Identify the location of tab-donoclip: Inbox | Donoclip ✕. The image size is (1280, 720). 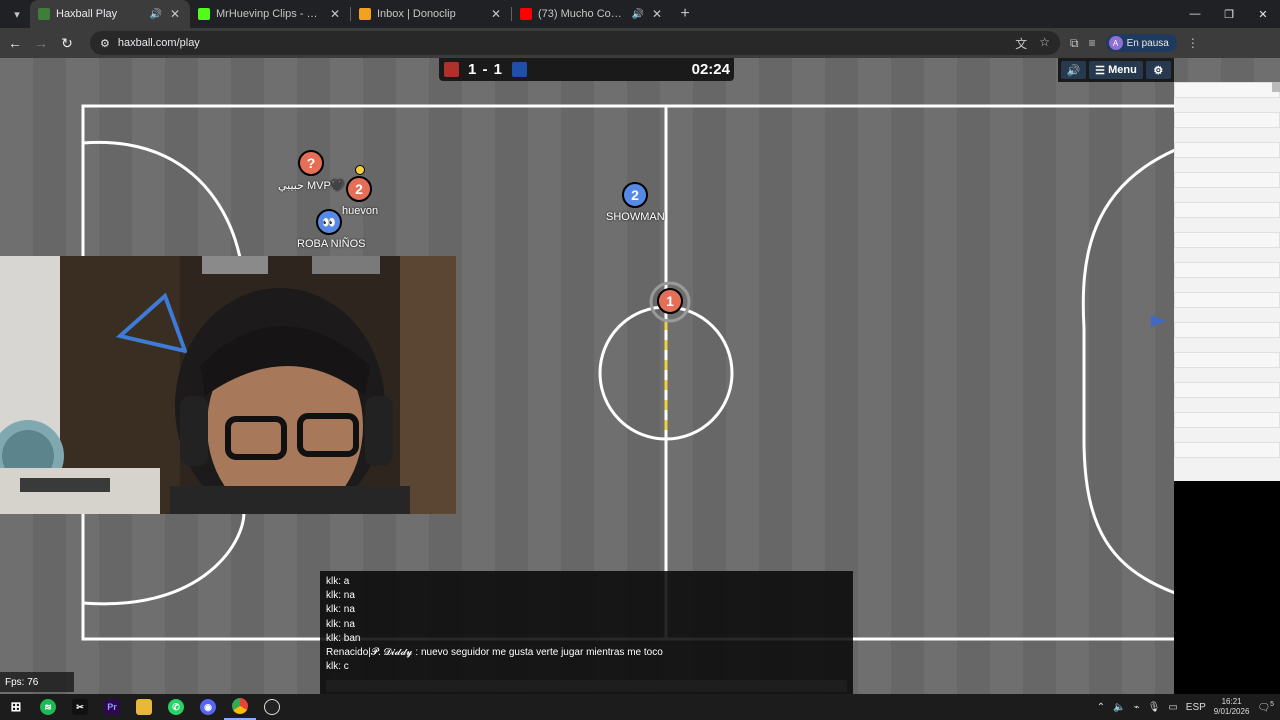
(431, 14).